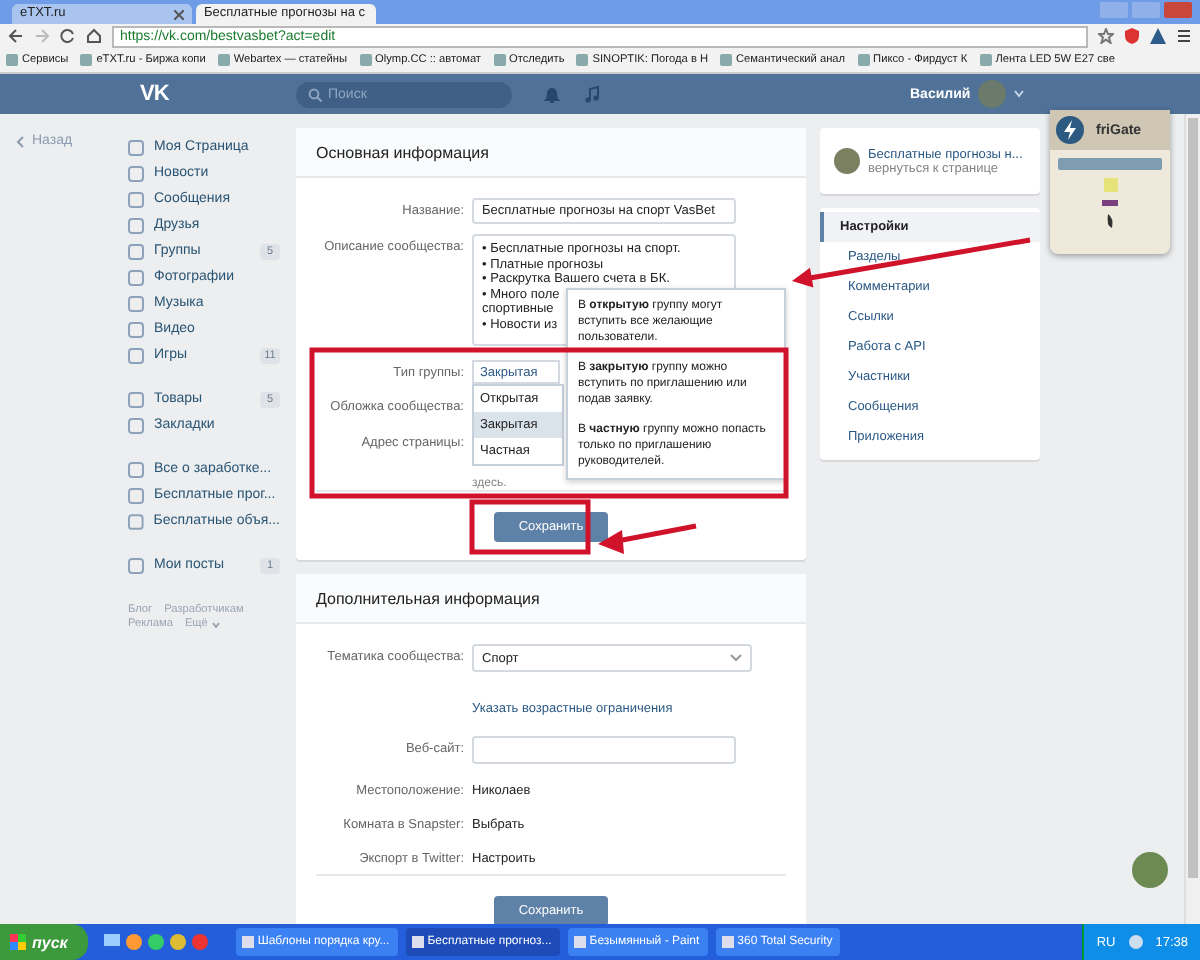 Image resolution: width=1200 pixels, height=960 pixels. Describe the element at coordinates (551, 153) in the screenshot. I see `card-title: Основная информация` at that location.